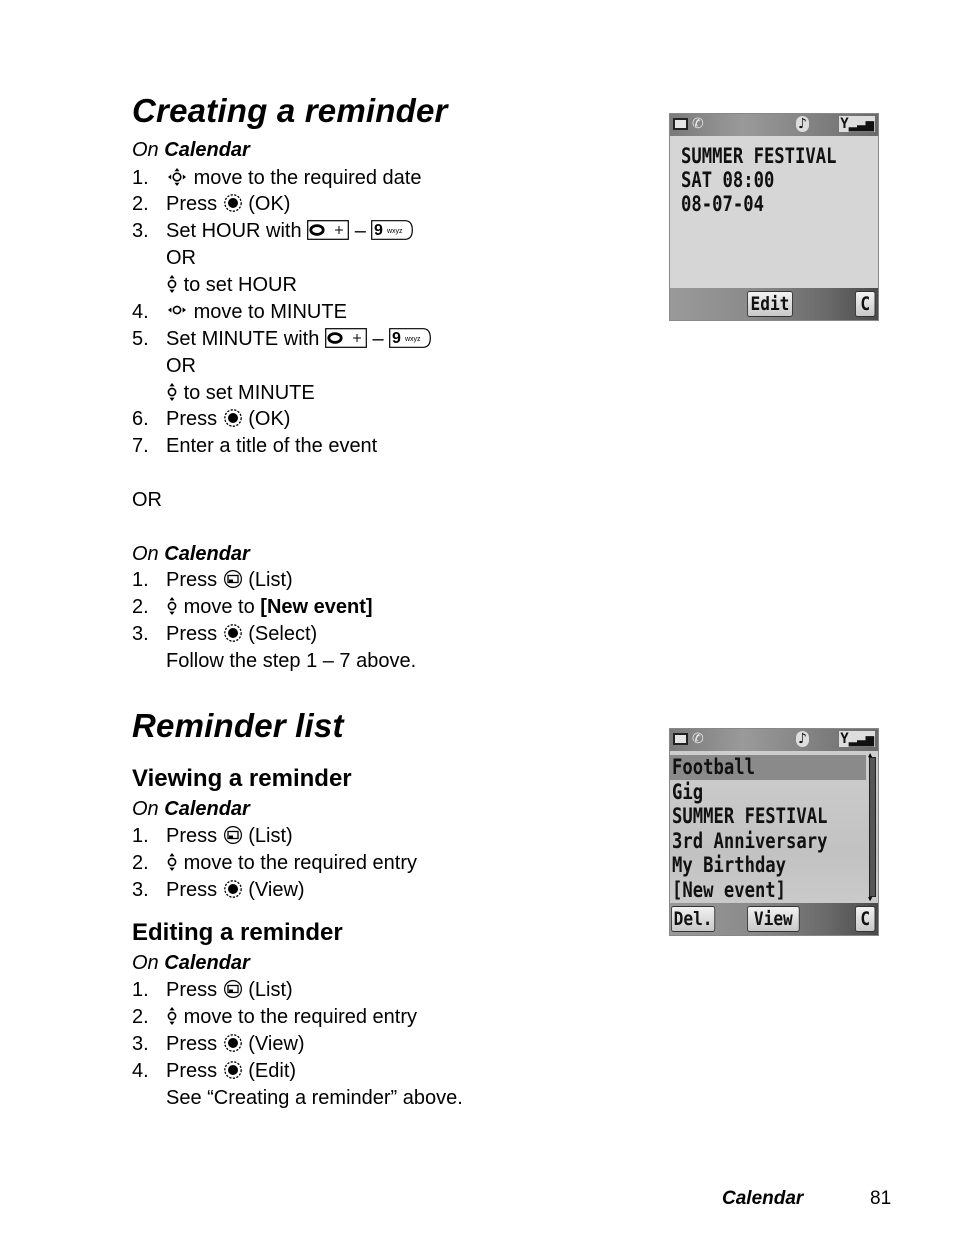  What do you see at coordinates (768, 816) in the screenshot?
I see `list-item: SUMMER FESTIVAL` at bounding box center [768, 816].